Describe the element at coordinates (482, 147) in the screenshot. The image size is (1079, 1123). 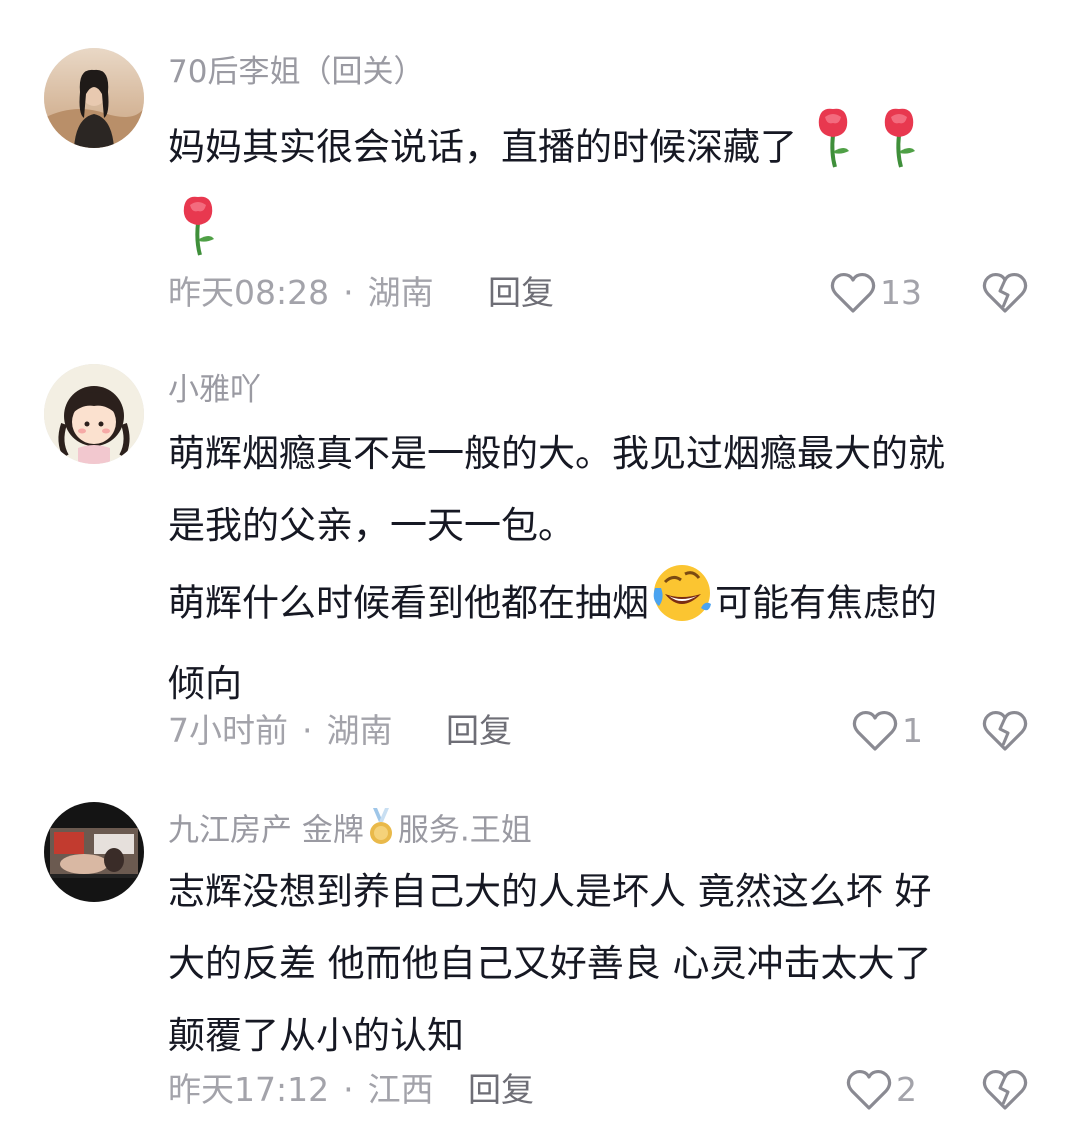
I see `comment-text-line: 妈妈其实很会说话，直播的时候深藏了` at that location.